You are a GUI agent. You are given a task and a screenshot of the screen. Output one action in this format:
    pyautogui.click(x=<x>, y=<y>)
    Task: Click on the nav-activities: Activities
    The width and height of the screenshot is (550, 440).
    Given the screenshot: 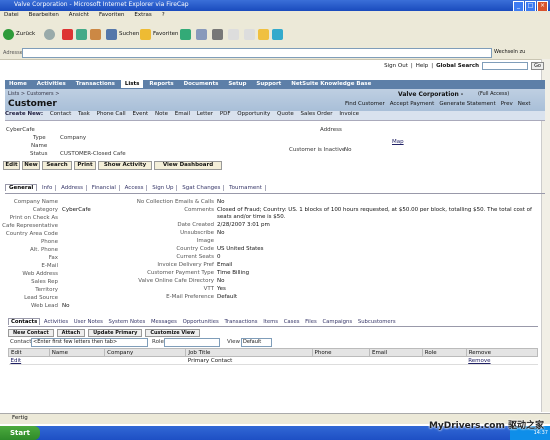 What is the action you would take?
    pyautogui.click(x=51, y=84)
    